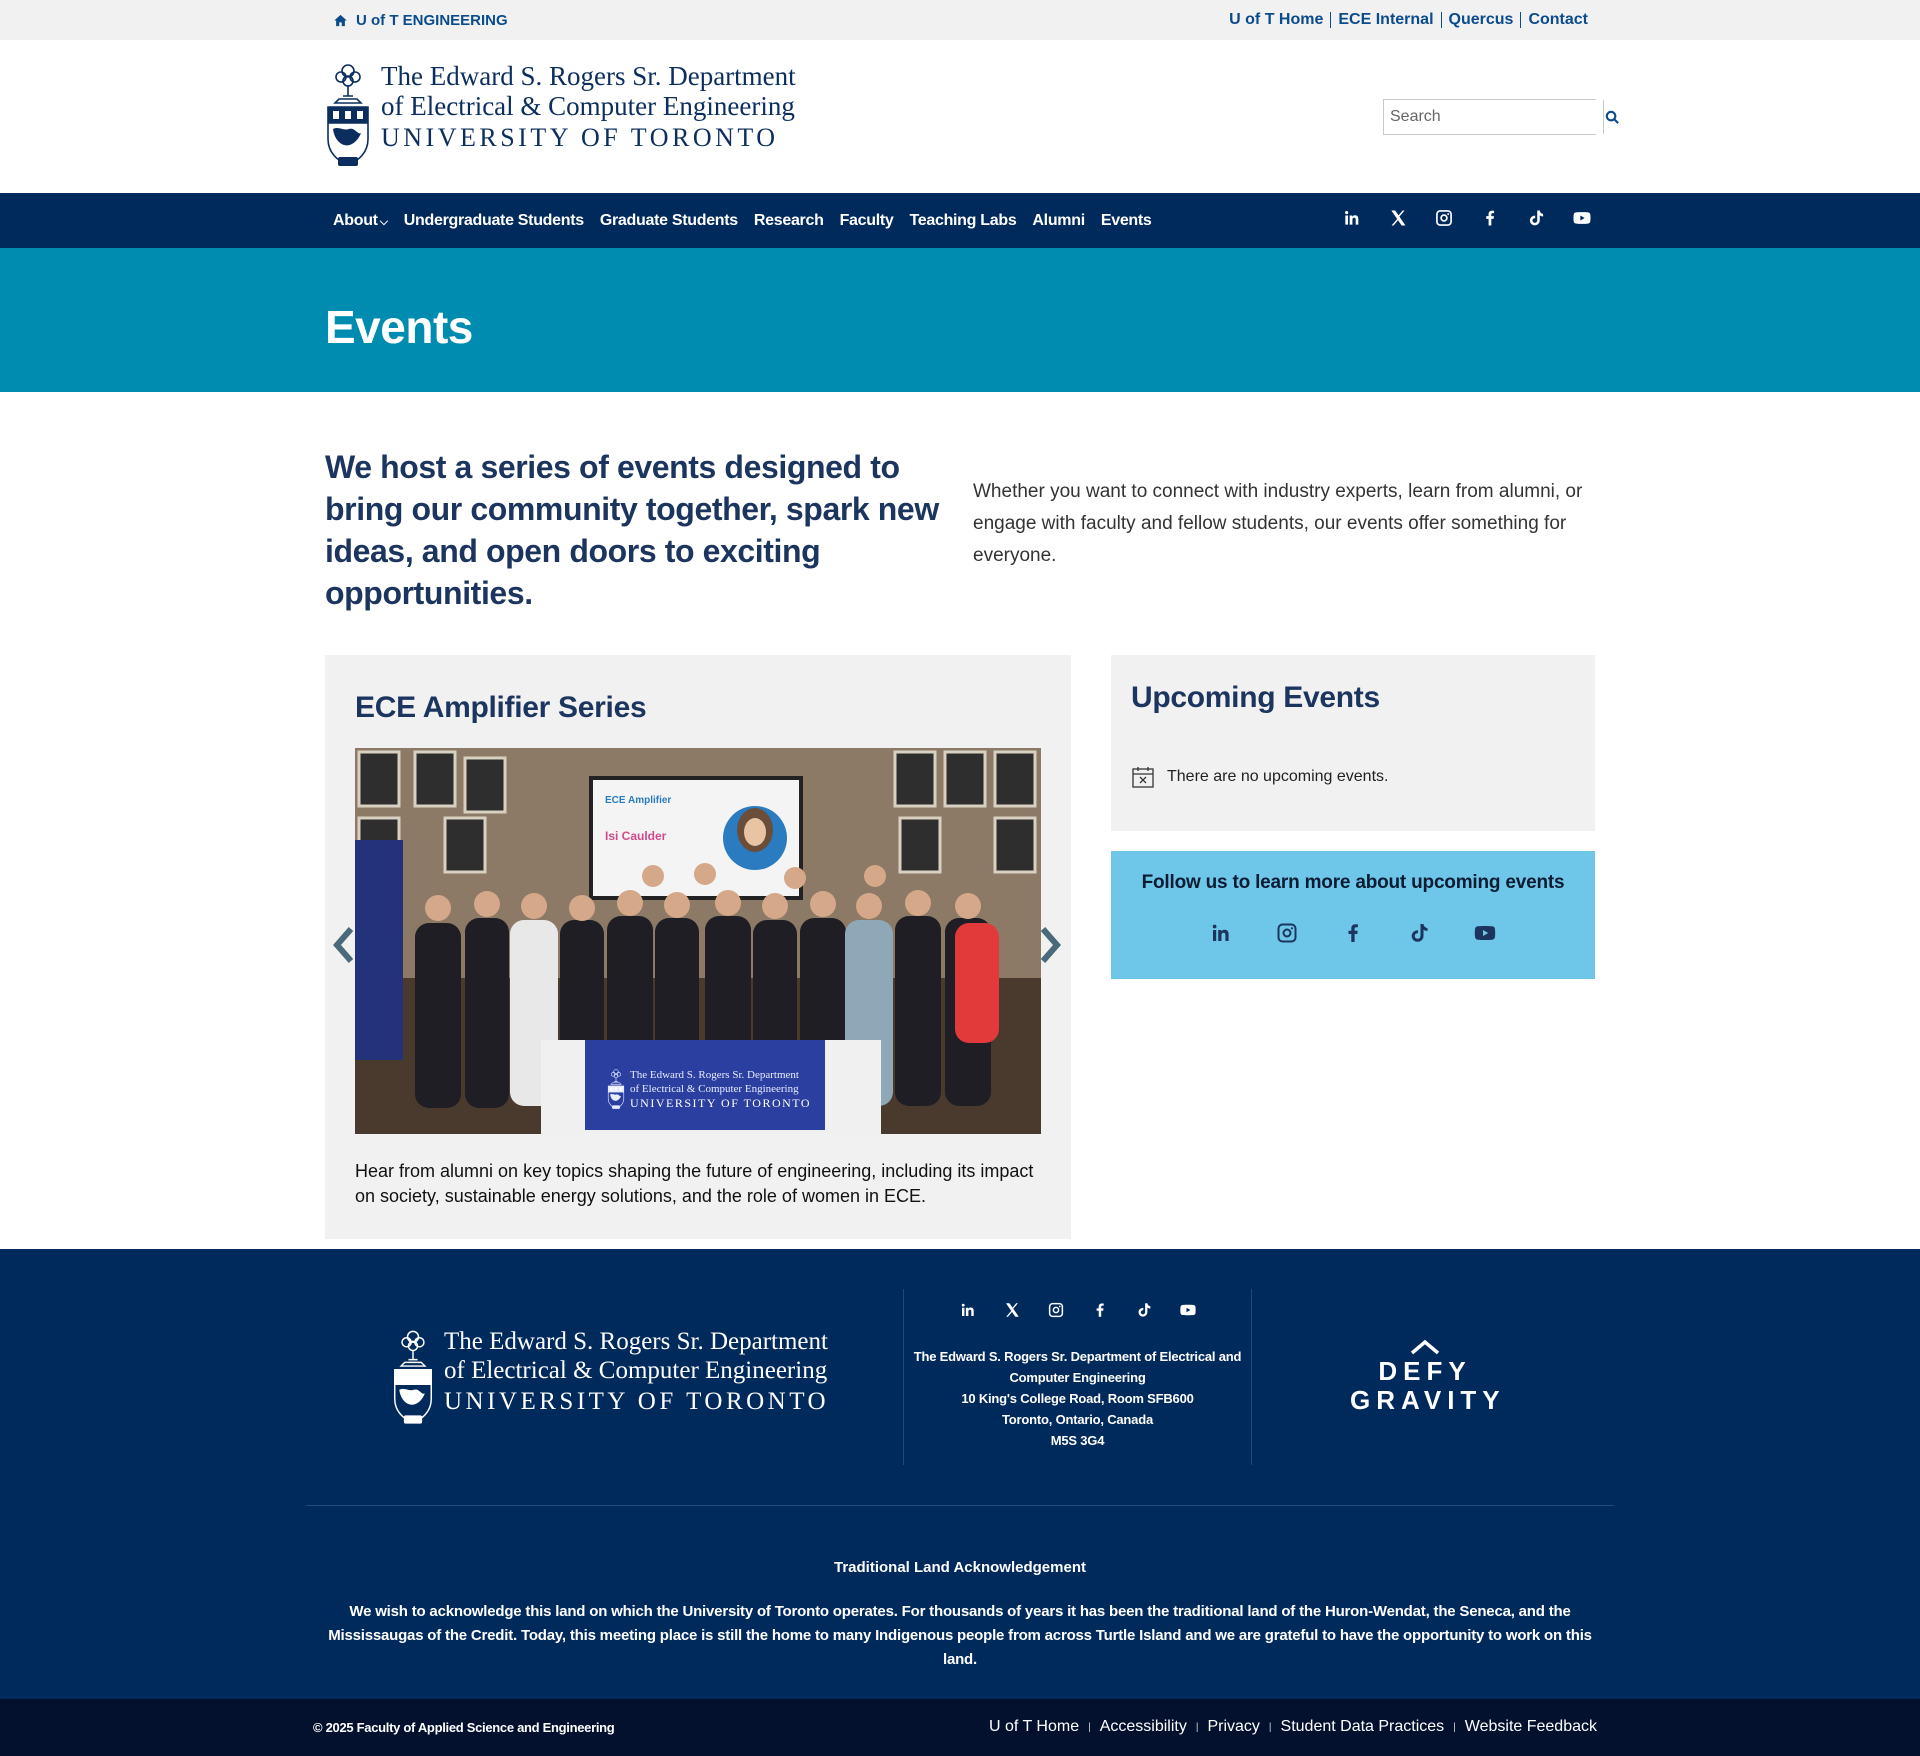  I want to click on nav-tiktok-link, so click(1536, 220).